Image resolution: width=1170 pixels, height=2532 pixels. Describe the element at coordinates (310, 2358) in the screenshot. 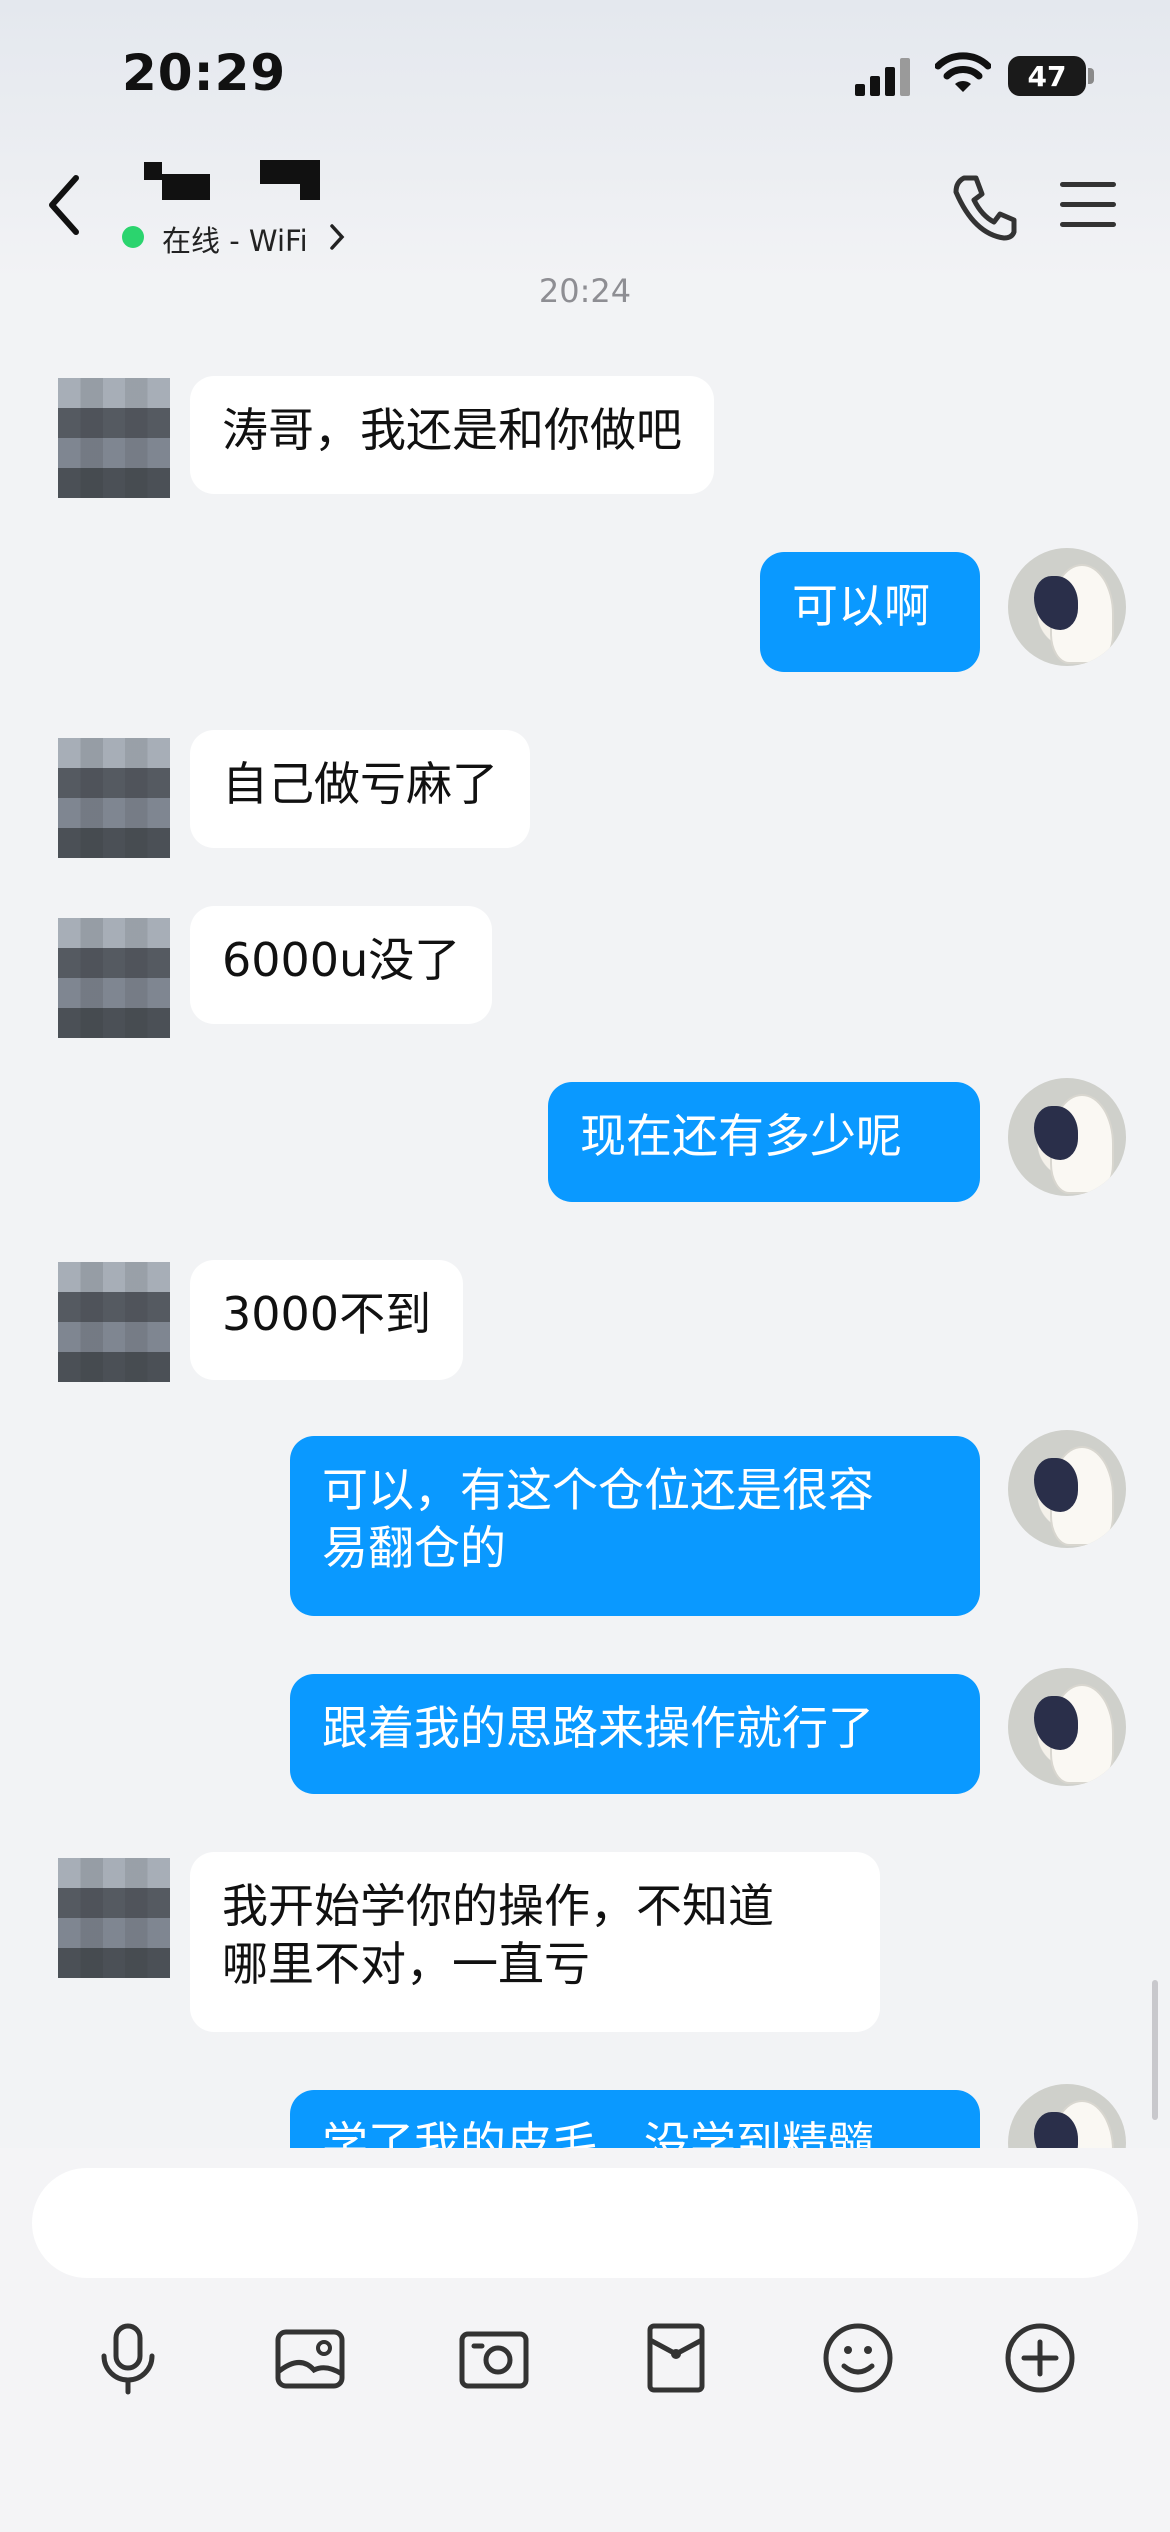

I see `image-icon` at that location.